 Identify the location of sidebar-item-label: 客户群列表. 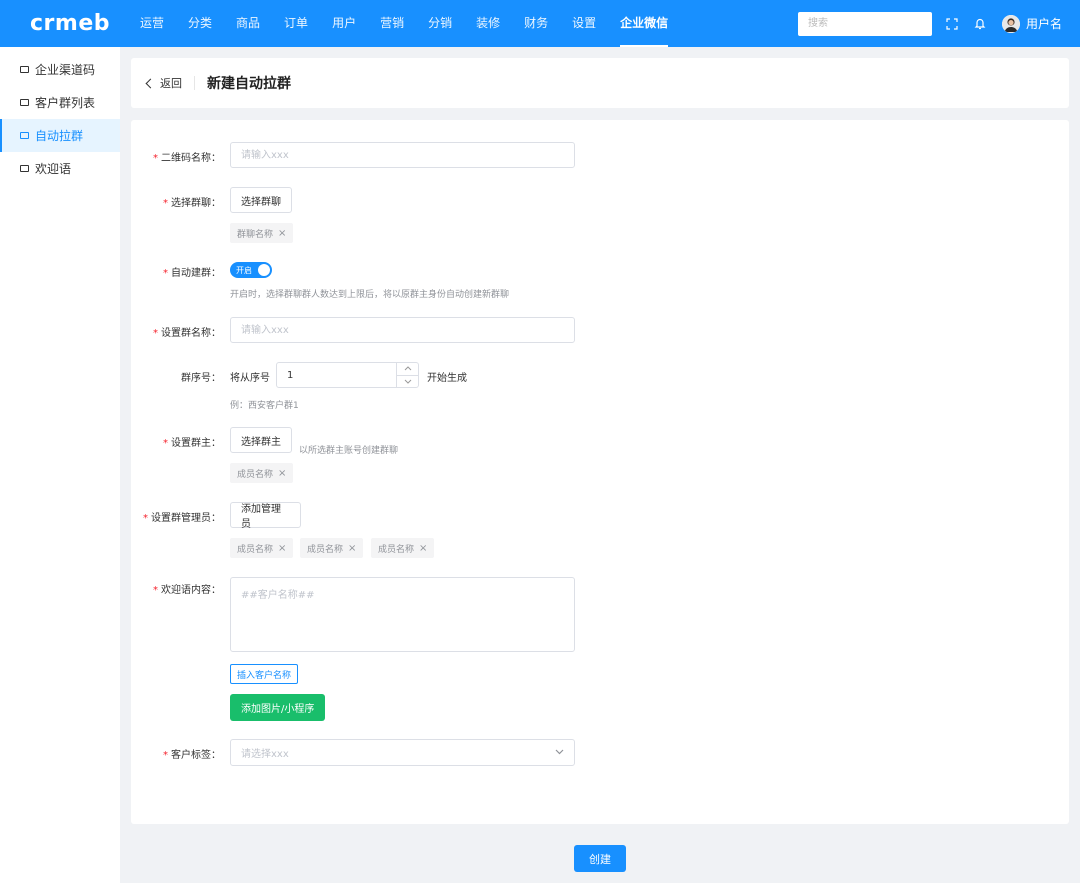
(65, 103).